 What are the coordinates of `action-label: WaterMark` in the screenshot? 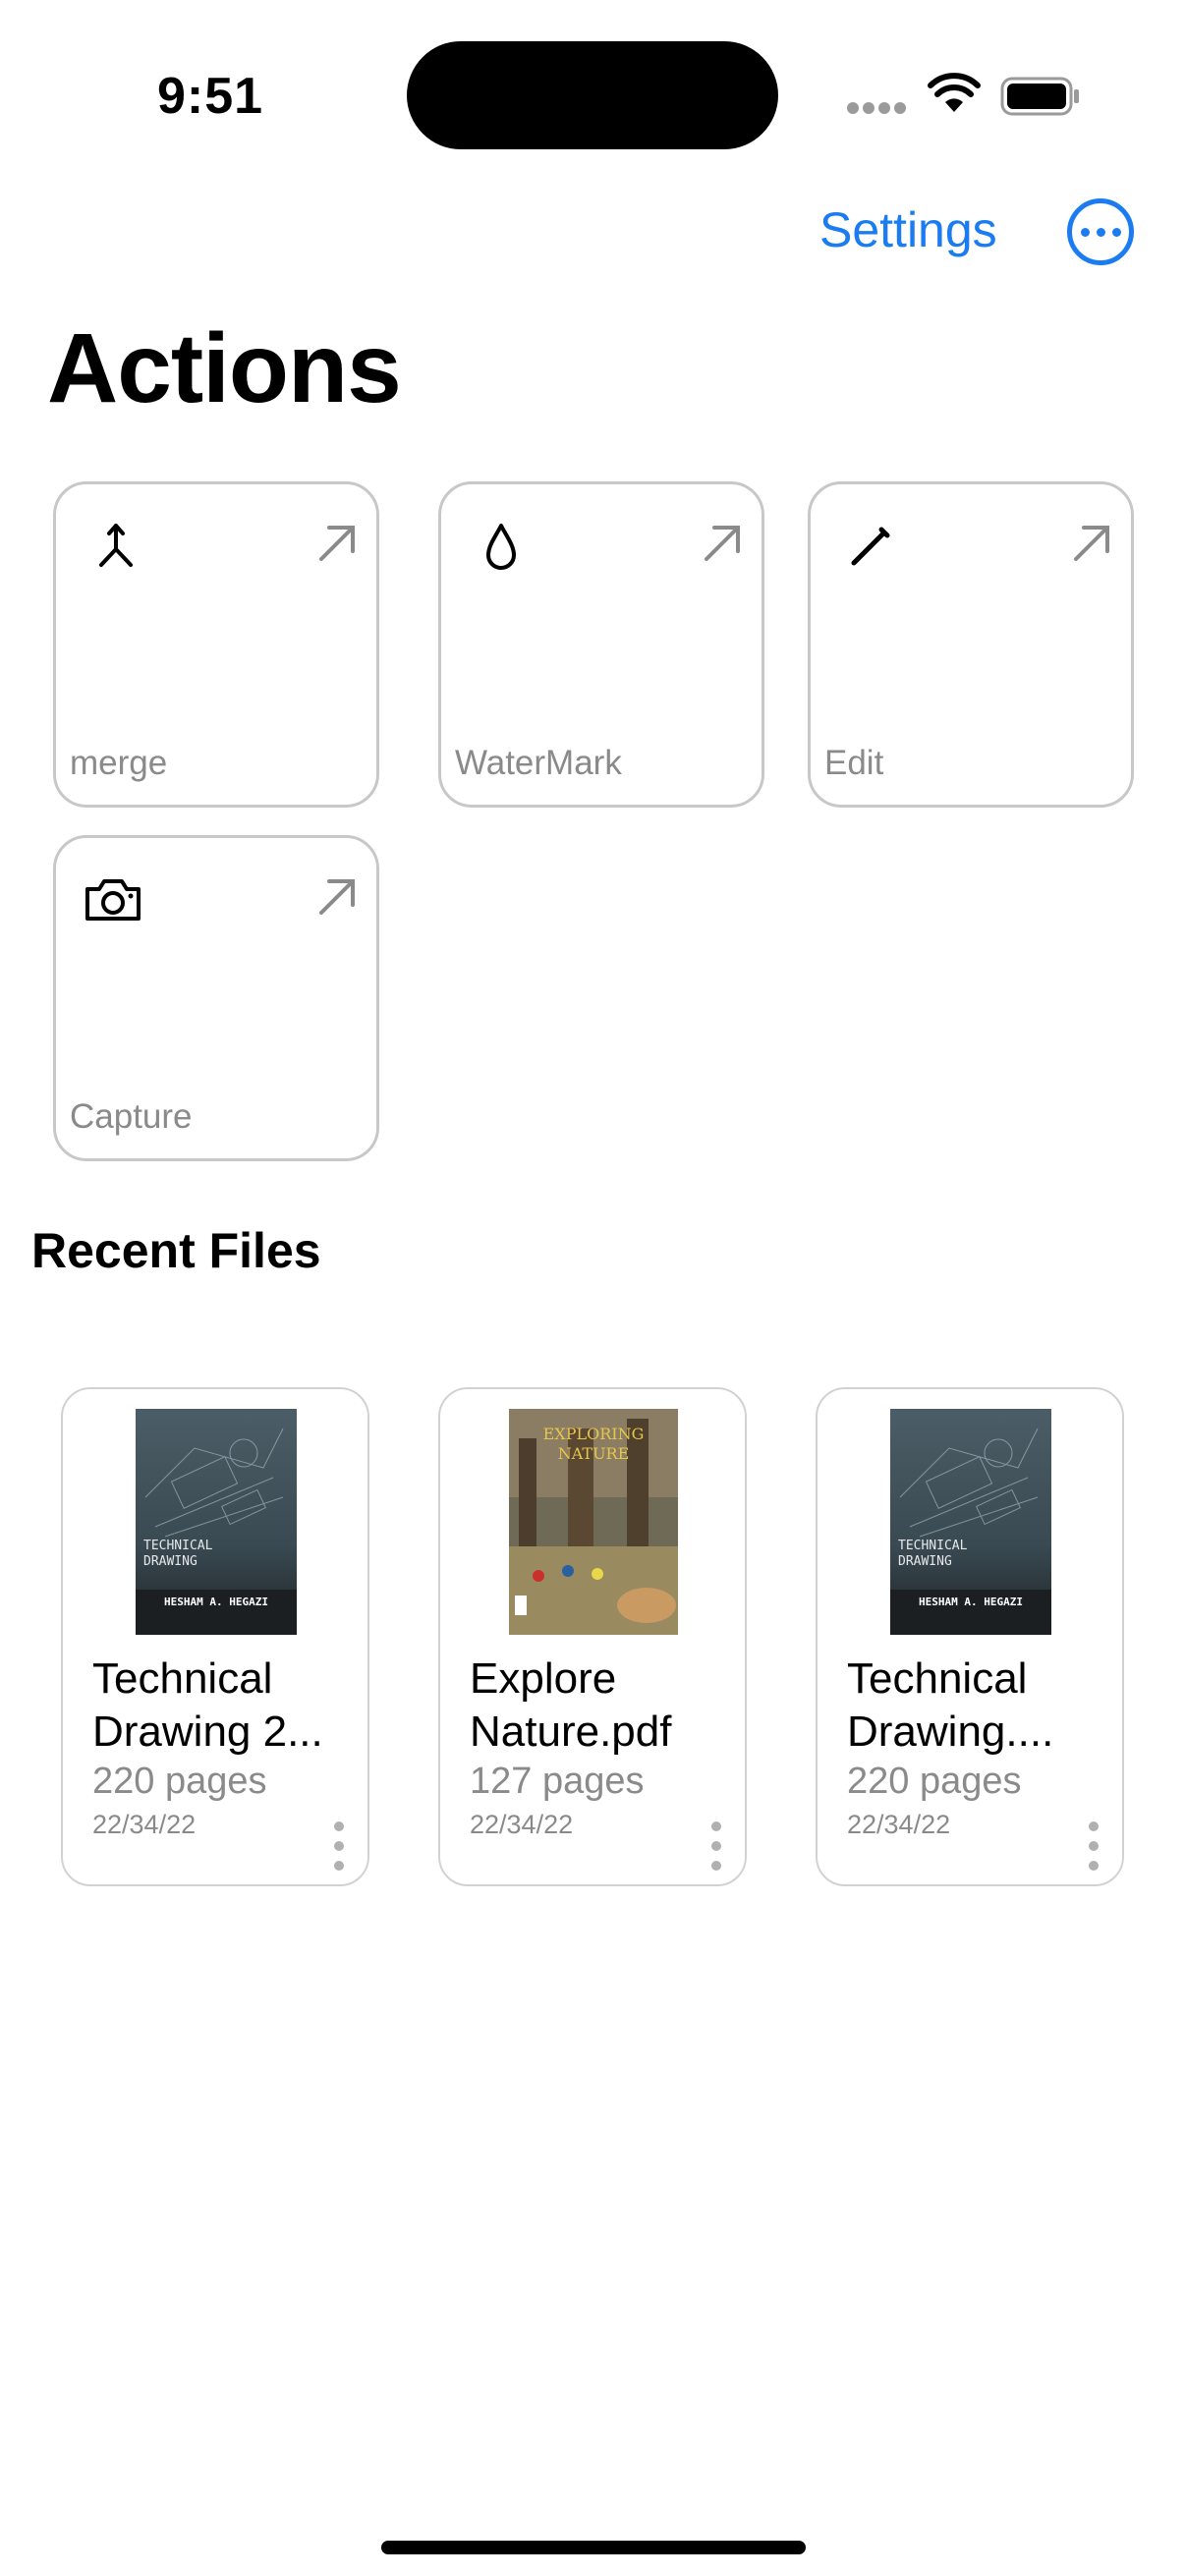 It's located at (538, 763).